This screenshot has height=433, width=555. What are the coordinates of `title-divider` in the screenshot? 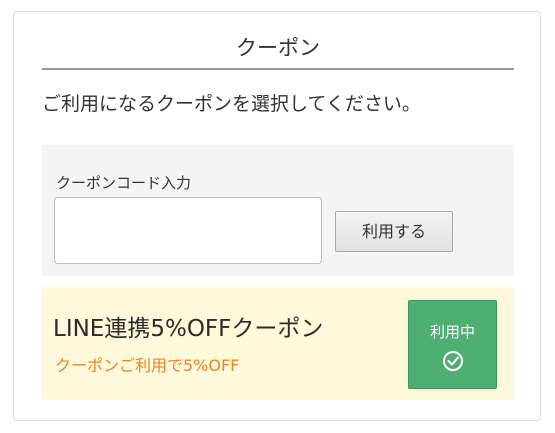 It's located at (278, 69).